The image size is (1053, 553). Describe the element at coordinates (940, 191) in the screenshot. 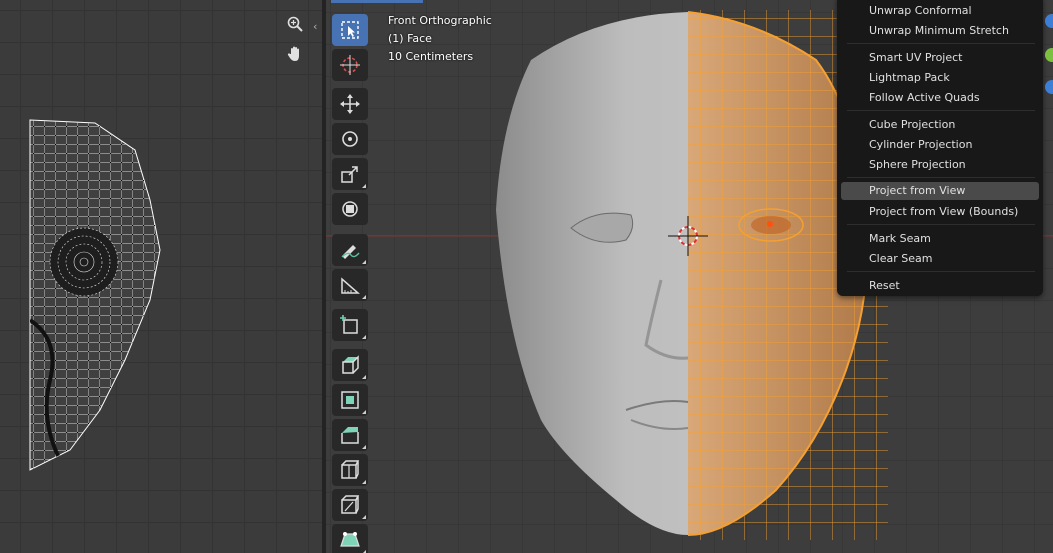

I see `menu-item-project-from-view: Project from View` at that location.